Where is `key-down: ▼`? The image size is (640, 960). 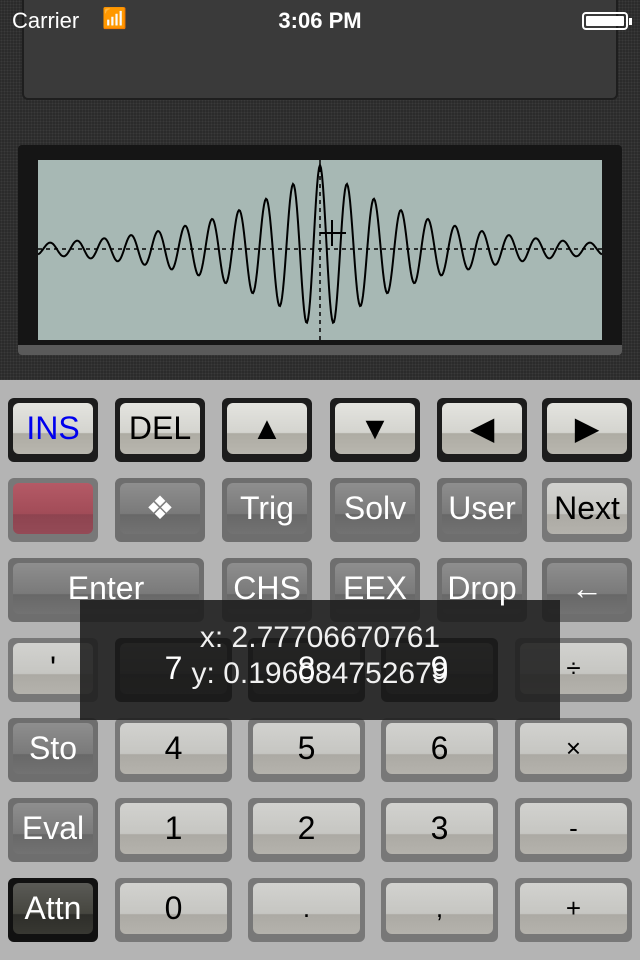
key-down: ▼ is located at coordinates (375, 430).